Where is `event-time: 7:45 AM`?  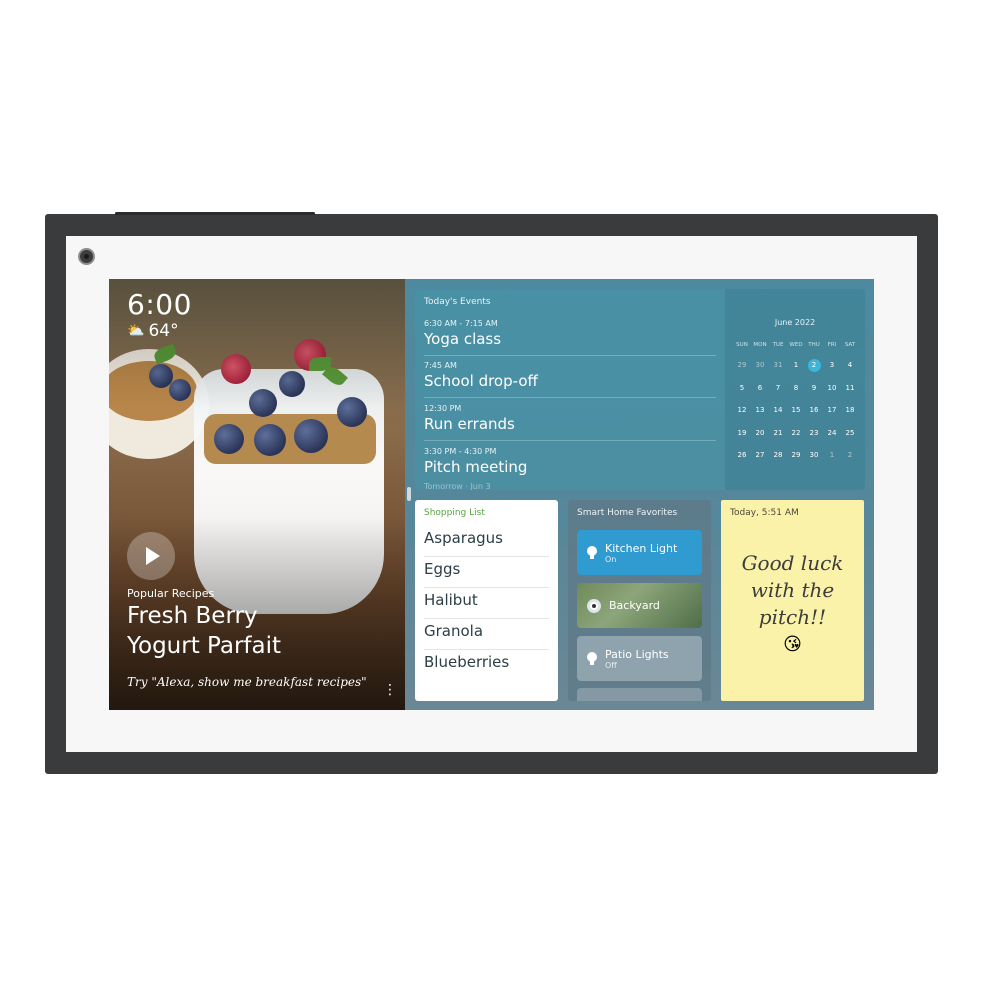 event-time: 7:45 AM is located at coordinates (440, 365).